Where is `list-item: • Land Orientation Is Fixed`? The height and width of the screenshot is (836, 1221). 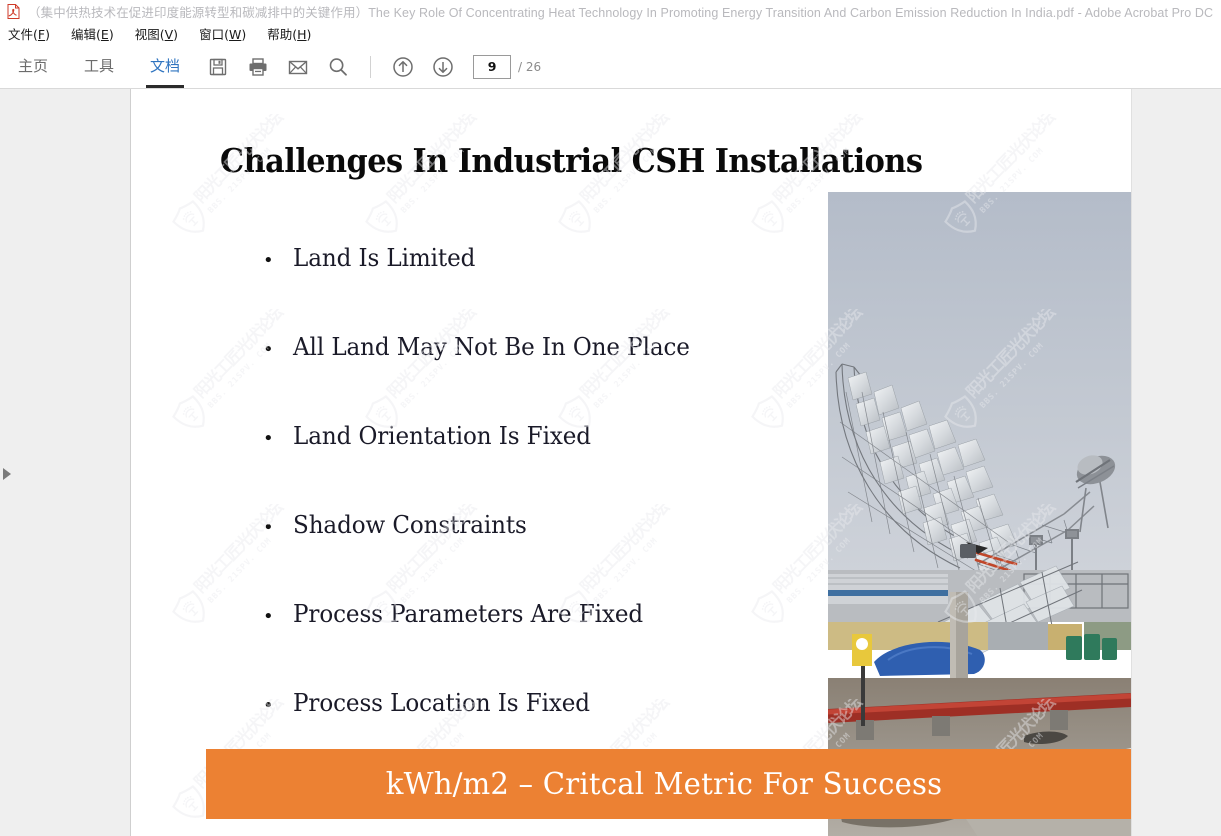
list-item: • Land Orientation Is Fixed is located at coordinates (541, 466).